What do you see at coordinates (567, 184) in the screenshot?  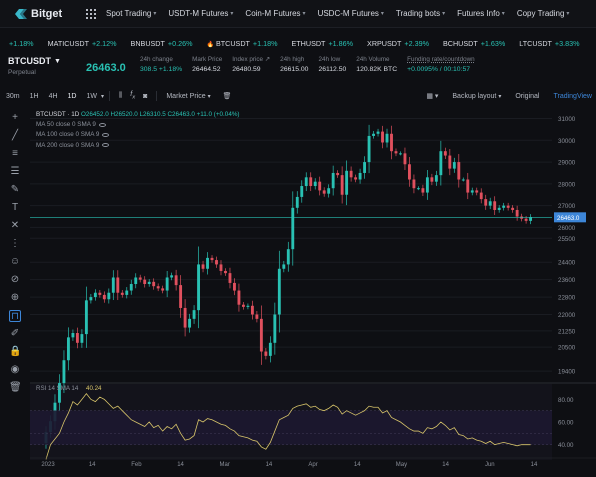 I see `price-tick-label: 28000` at bounding box center [567, 184].